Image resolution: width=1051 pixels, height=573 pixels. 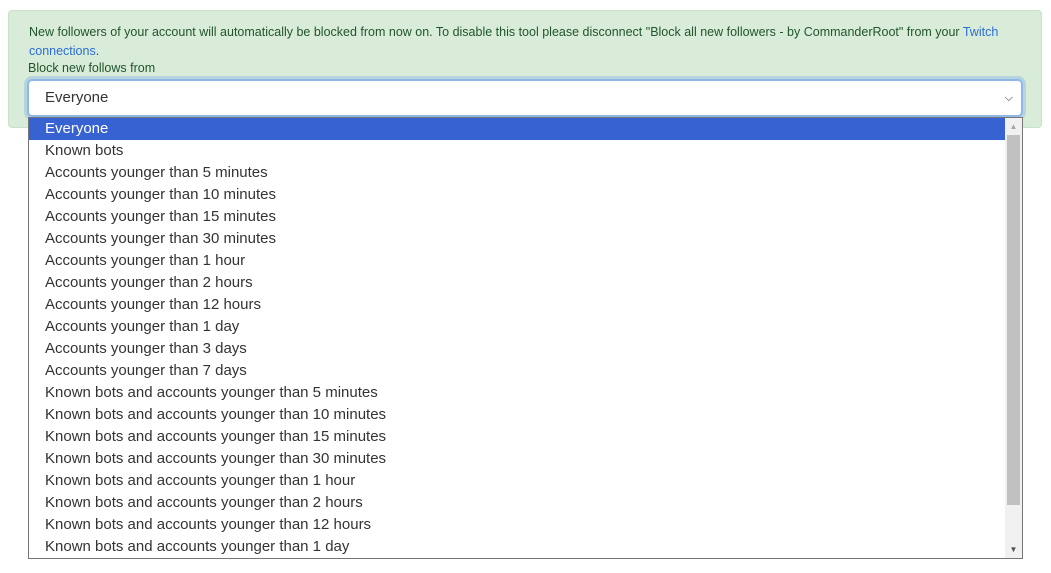 I want to click on dropdown-option: Known bots, so click(x=517, y=151).